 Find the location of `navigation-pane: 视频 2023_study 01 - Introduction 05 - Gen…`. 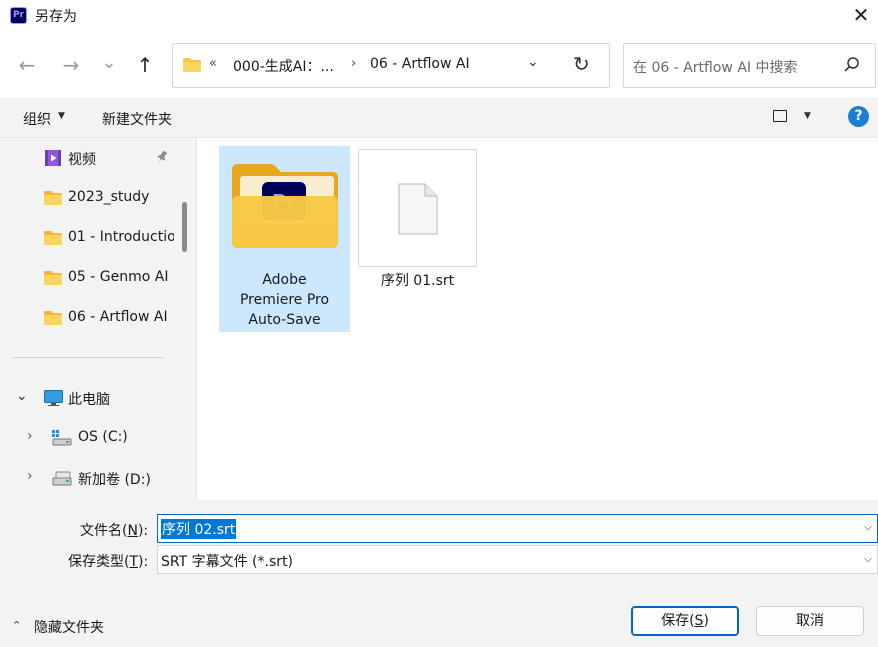

navigation-pane: 视频 2023_study 01 - Introduction 05 - Gen… is located at coordinates (95, 319).